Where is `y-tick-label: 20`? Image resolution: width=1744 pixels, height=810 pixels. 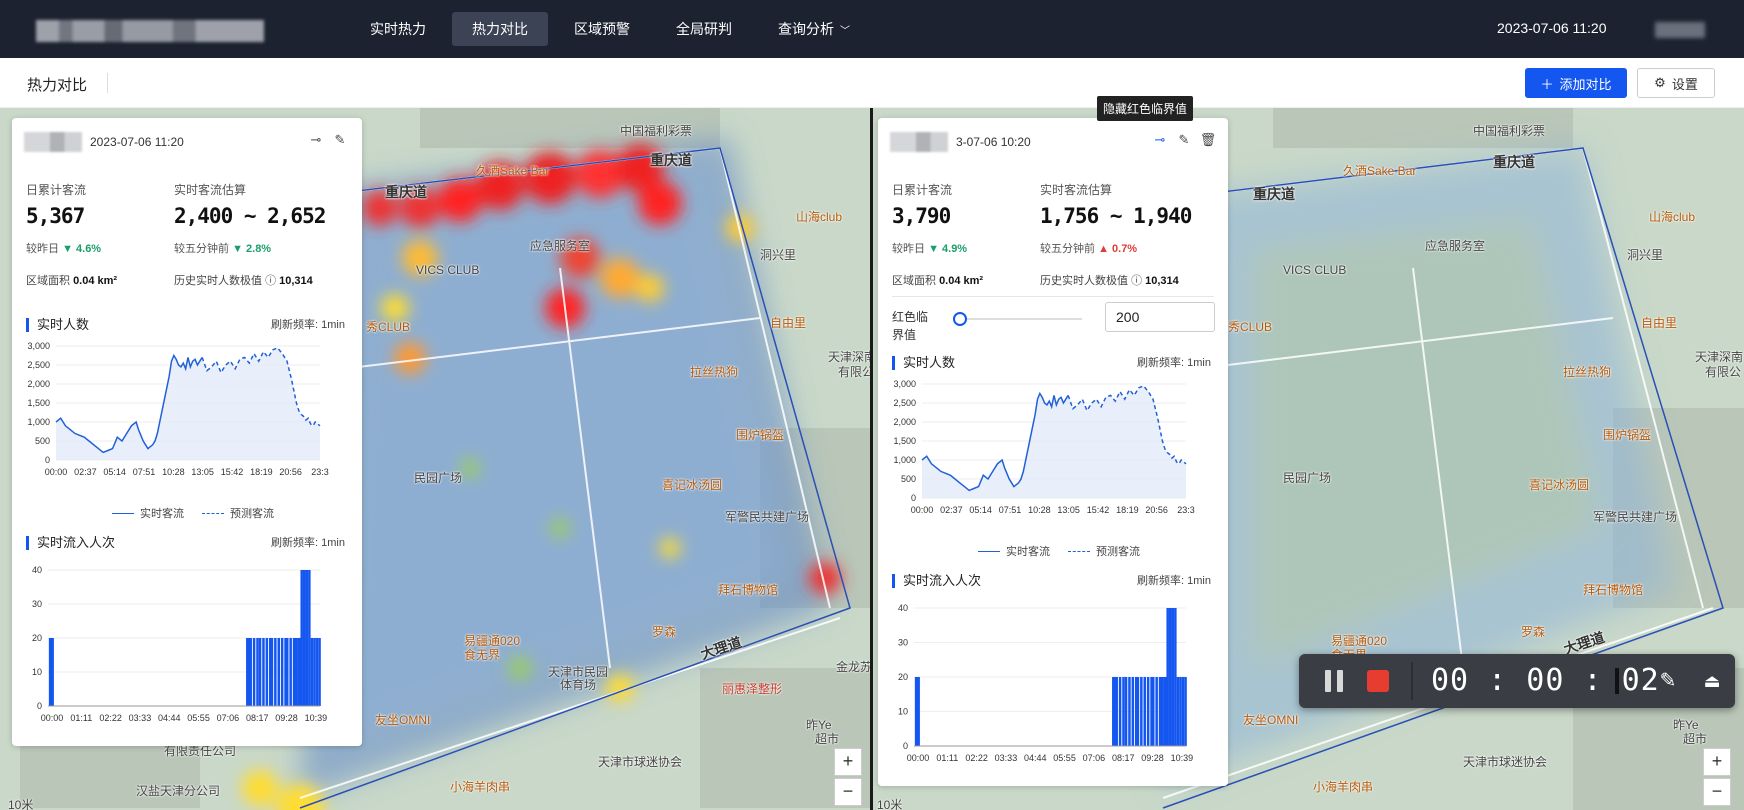
y-tick-label: 20 is located at coordinates (37, 638).